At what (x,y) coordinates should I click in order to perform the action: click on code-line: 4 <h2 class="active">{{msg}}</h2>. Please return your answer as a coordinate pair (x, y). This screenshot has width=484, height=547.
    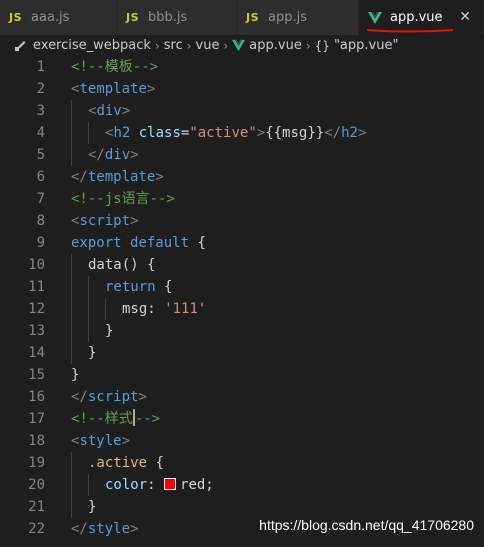
    Looking at the image, I should click on (242, 133).